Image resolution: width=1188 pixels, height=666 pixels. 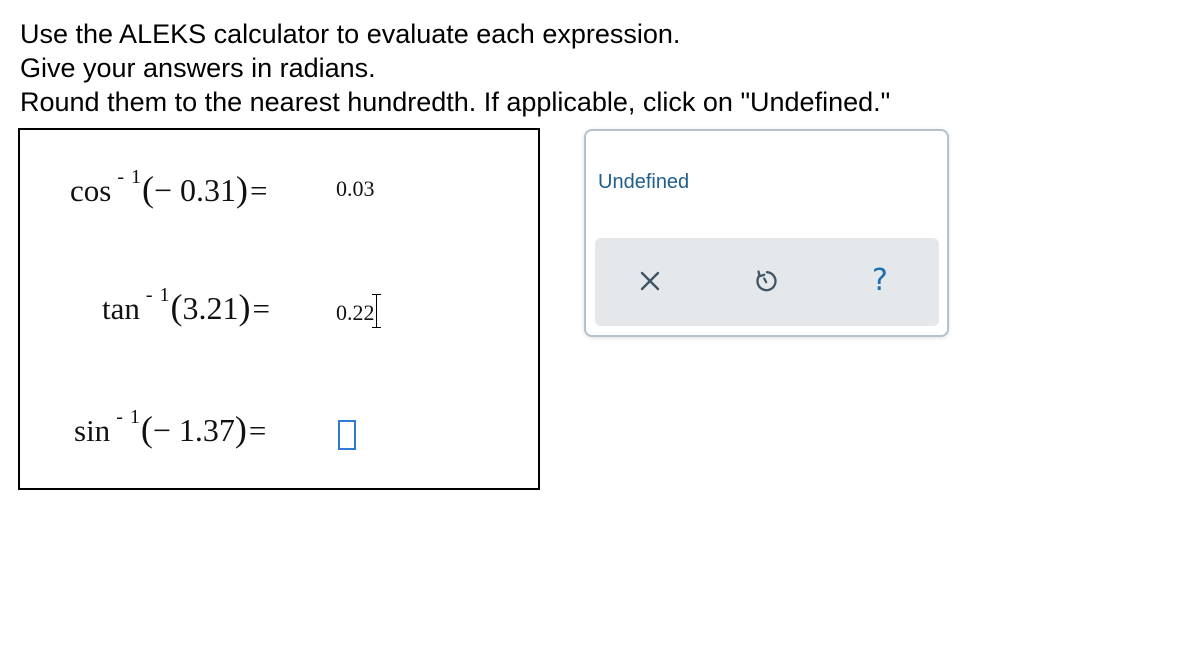 I want to click on expression-tan: tan - 1(3.21)=, so click(x=186, y=306).